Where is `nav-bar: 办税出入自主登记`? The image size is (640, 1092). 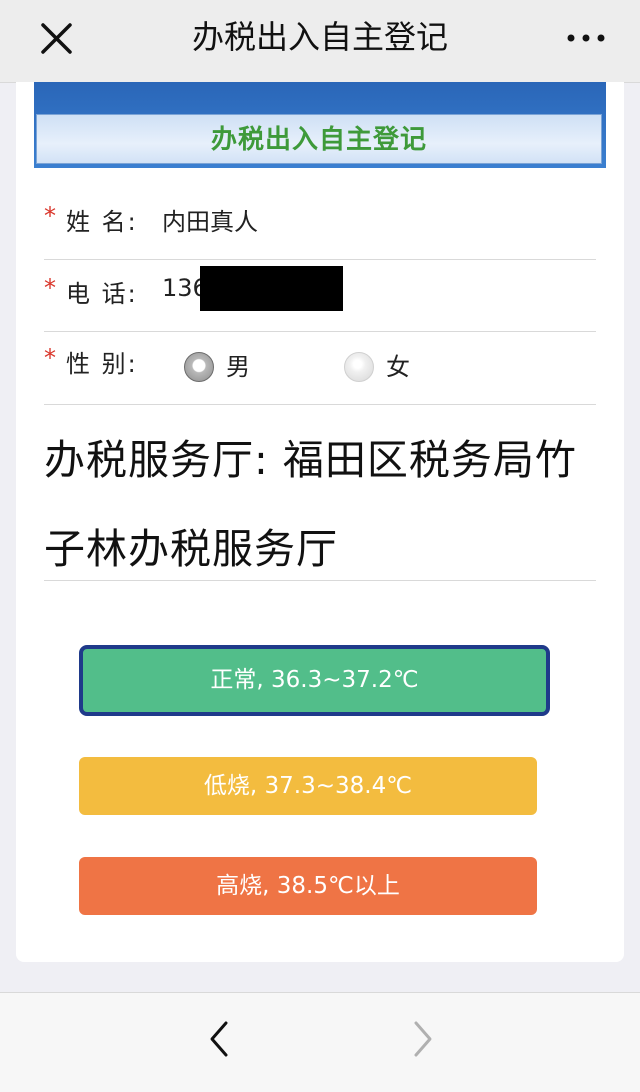
nav-bar: 办税出入自主登记 is located at coordinates (320, 41).